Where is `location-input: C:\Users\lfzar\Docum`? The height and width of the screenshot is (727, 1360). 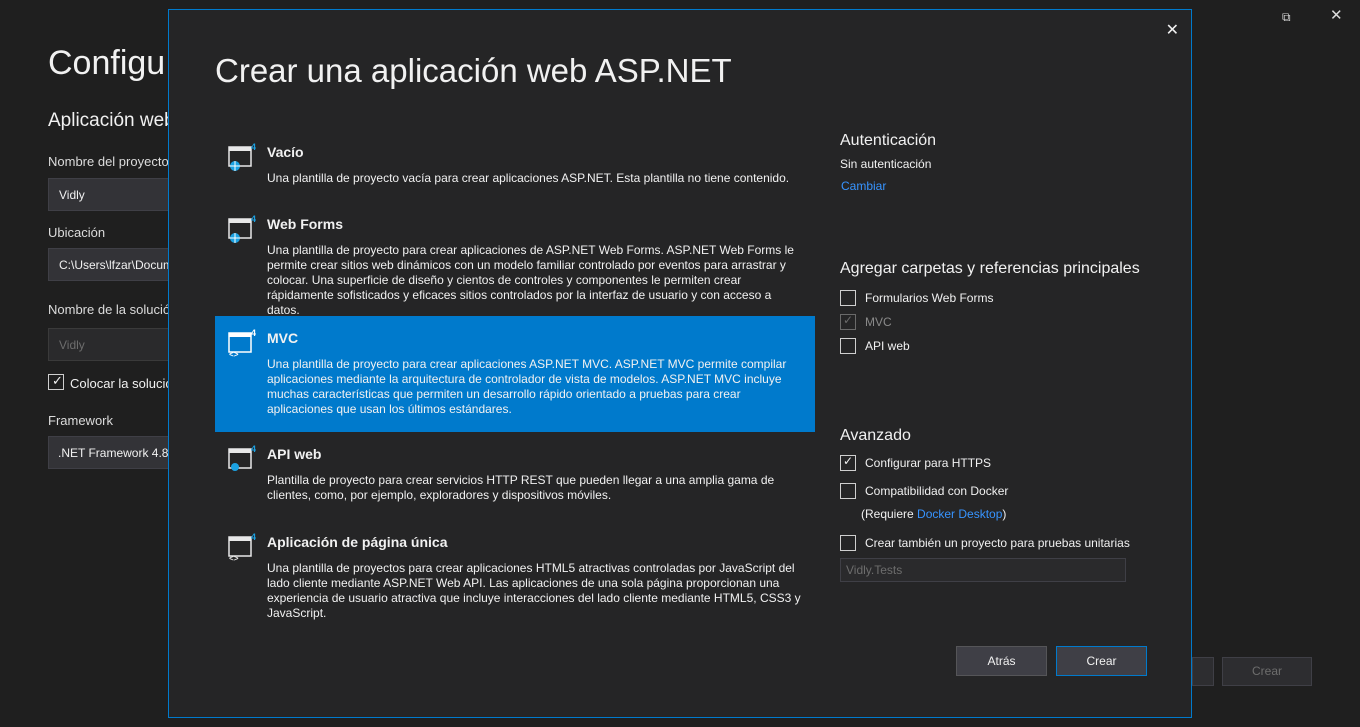
location-input: C:\Users\lfzar\Docum is located at coordinates (113, 264).